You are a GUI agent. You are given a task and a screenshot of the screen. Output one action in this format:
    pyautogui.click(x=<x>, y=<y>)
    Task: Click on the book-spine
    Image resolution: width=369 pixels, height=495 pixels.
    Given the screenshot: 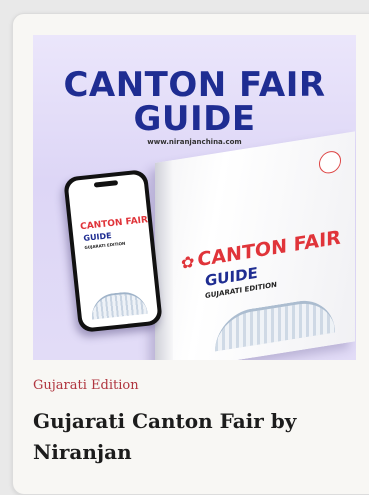 What is the action you would take?
    pyautogui.click(x=164, y=260)
    